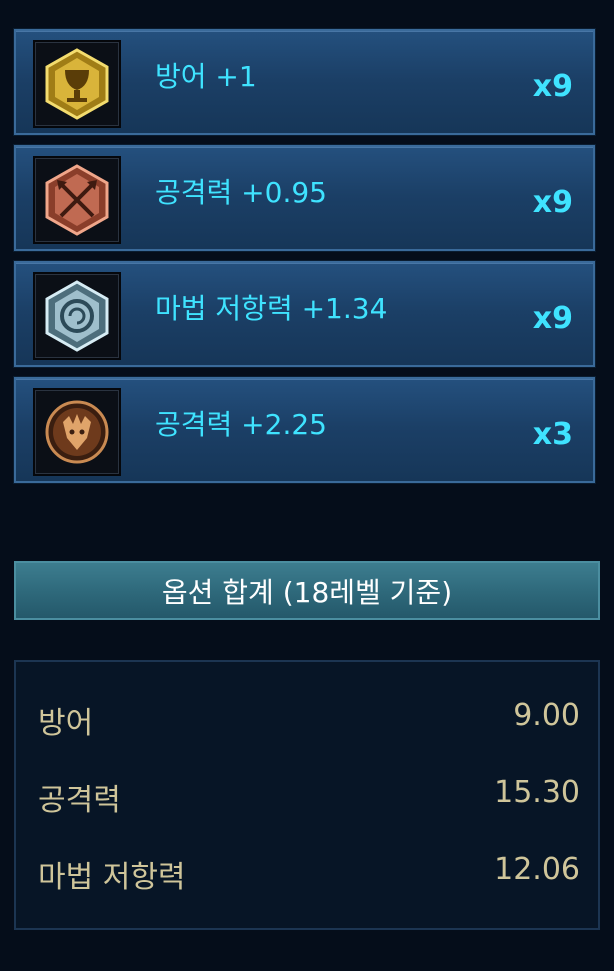 This screenshot has width=614, height=971. Describe the element at coordinates (206, 76) in the screenshot. I see `rune-label: 방어 +1` at that location.